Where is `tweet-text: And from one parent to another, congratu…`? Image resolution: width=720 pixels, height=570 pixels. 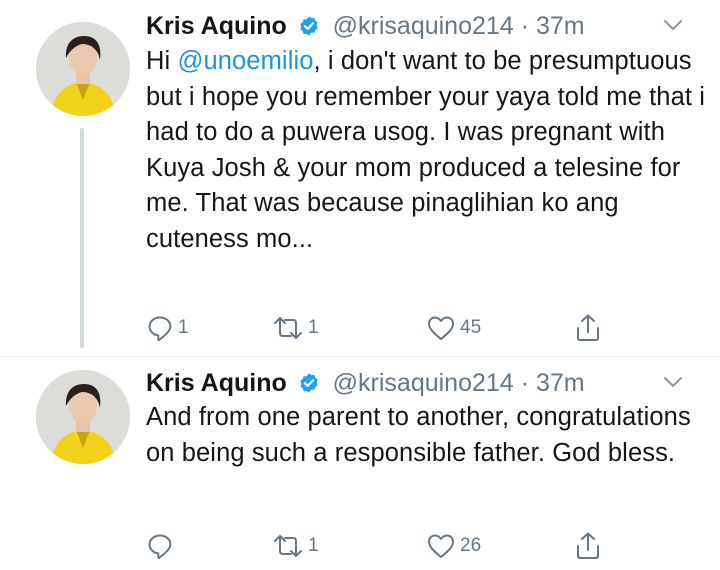
tweet-text: And from one parent to another, congratu… is located at coordinates (418, 435).